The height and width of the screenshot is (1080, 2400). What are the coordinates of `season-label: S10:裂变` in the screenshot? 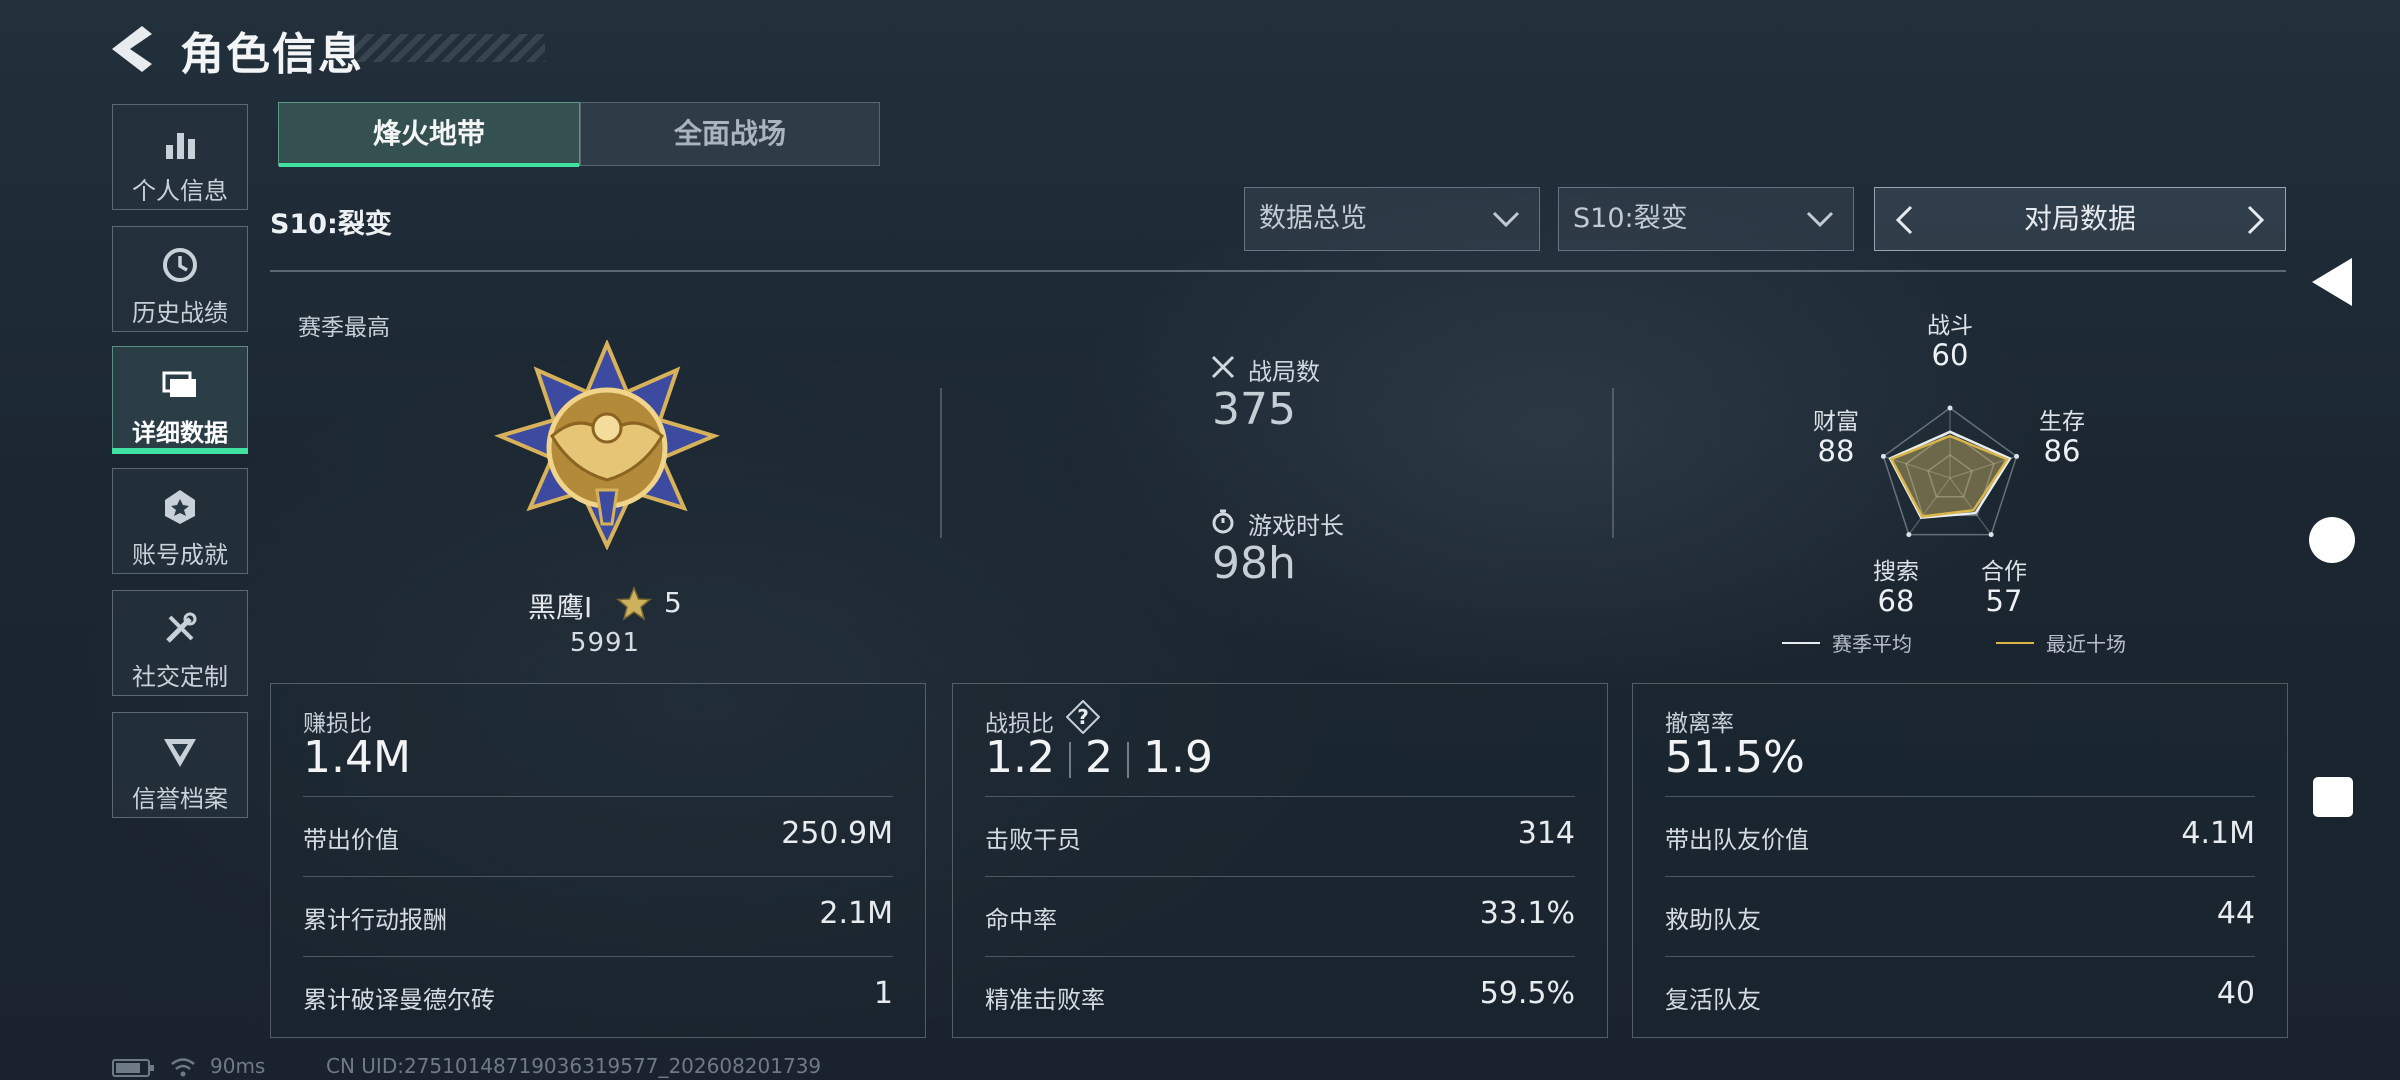 It's located at (331, 224).